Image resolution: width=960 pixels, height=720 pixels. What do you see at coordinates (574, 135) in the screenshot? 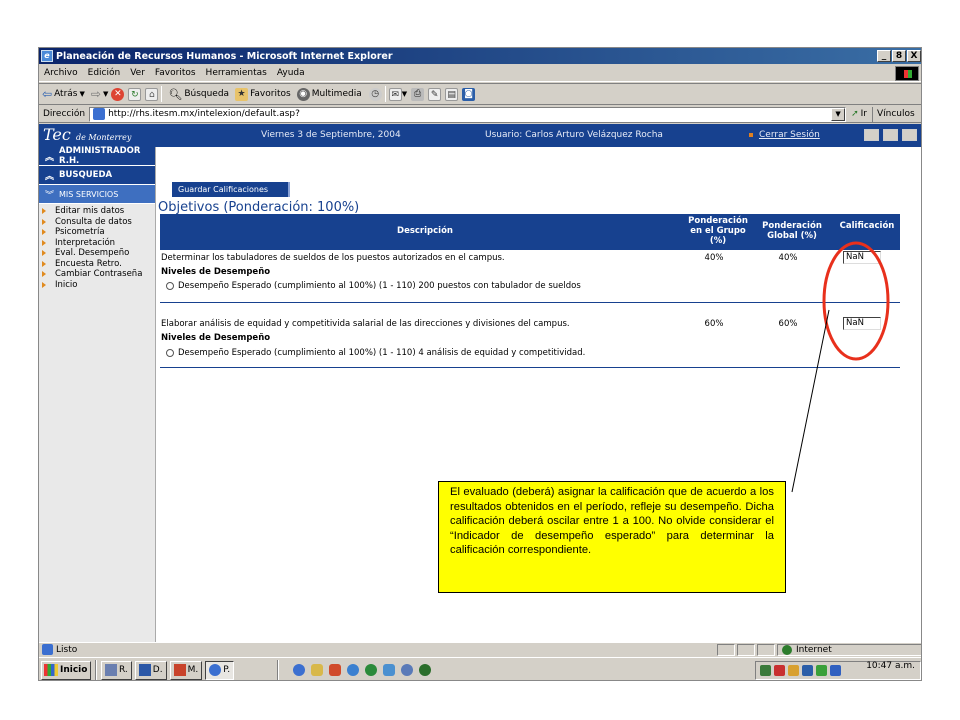
I see `header-user: Usuario: Carlos Arturo Velázquez Rocha` at bounding box center [574, 135].